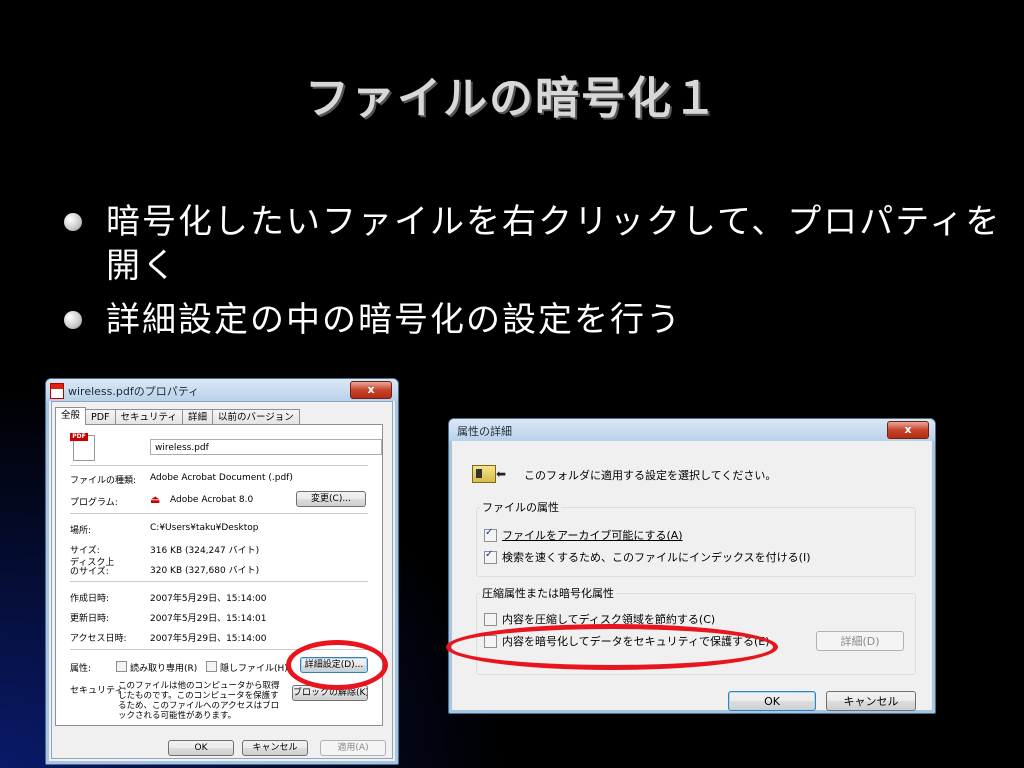 This screenshot has width=1024, height=768. Describe the element at coordinates (554, 244) in the screenshot. I see `bullet-text: 暗号化したいファイルを右クリックして、プロパティを開く` at that location.